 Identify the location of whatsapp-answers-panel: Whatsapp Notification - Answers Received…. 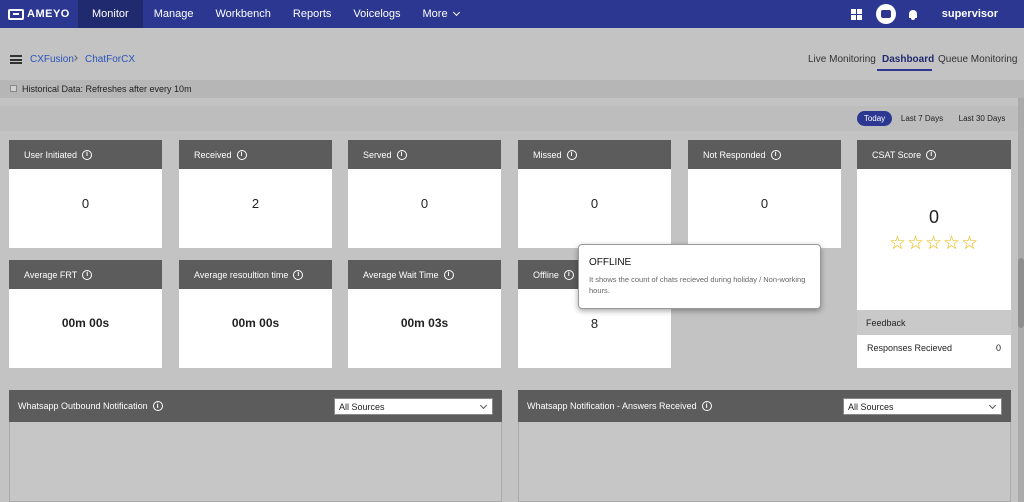
(764, 446).